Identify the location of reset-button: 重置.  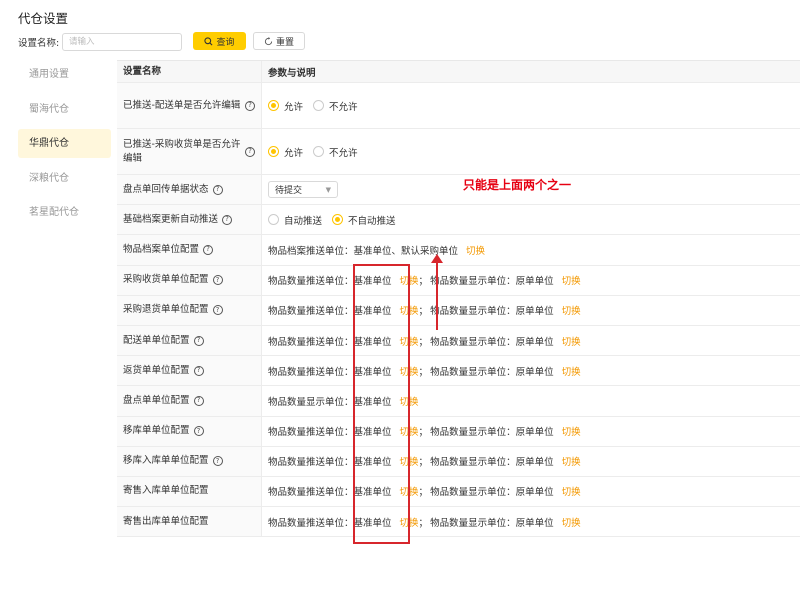
(279, 41).